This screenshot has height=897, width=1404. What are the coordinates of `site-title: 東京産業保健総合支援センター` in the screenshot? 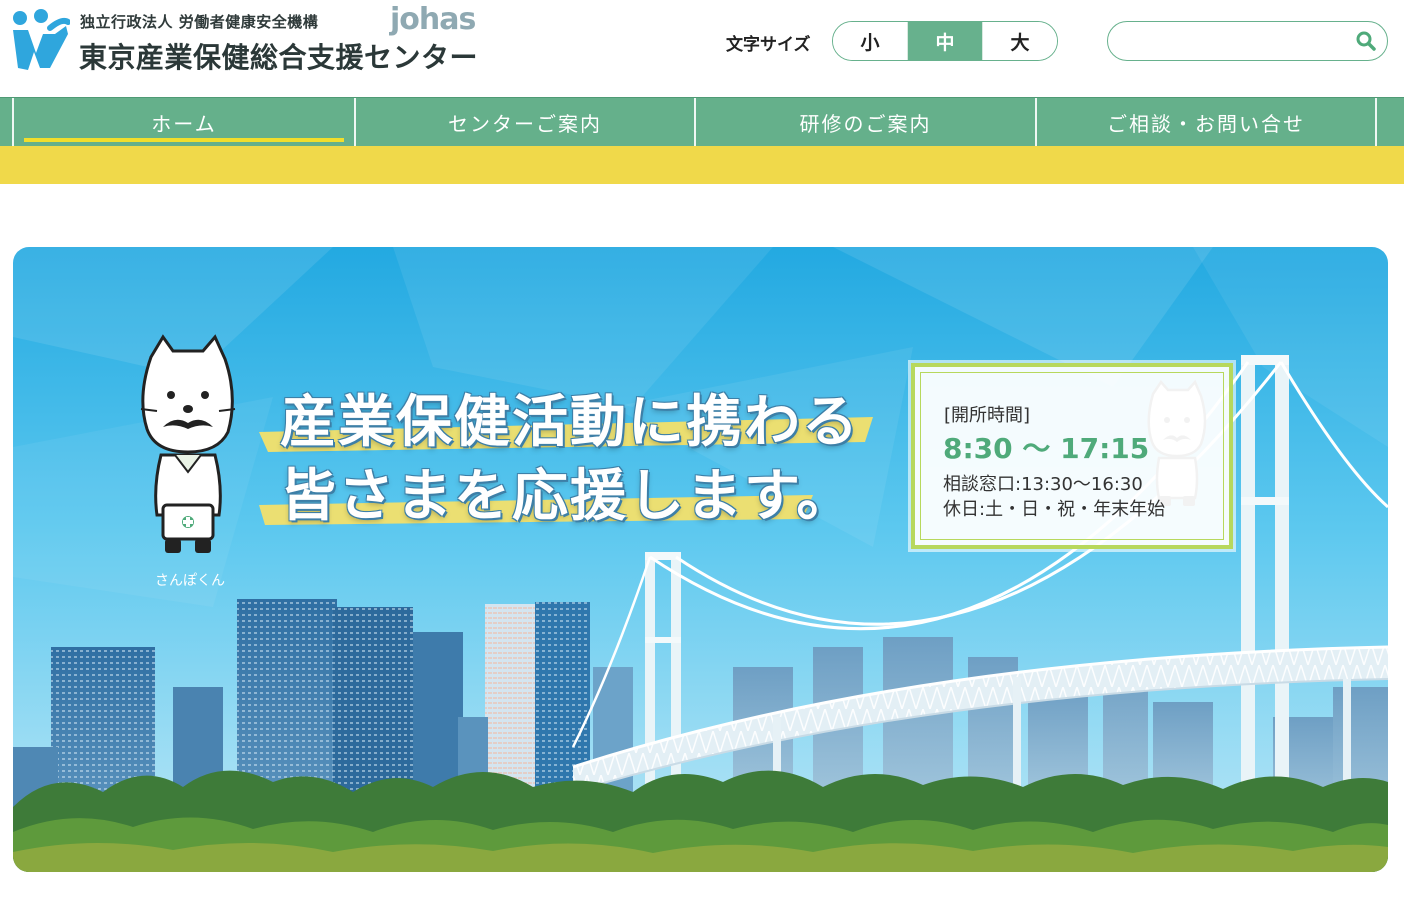 It's located at (278, 56).